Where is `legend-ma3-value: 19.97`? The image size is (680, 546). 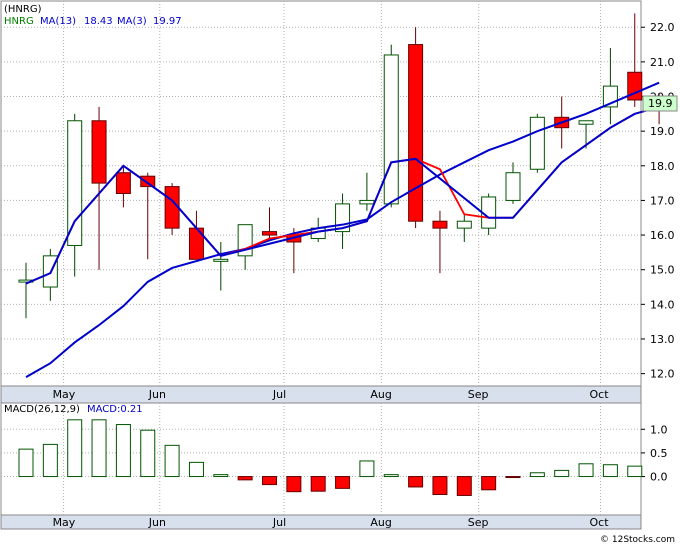 legend-ma3-value: 19.97 is located at coordinates (167, 21).